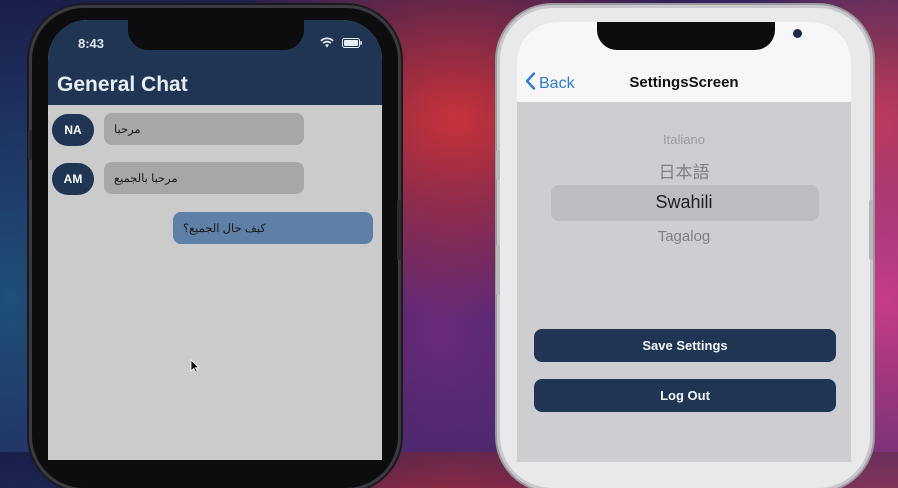 The width and height of the screenshot is (898, 488). Describe the element at coordinates (684, 62) in the screenshot. I see `navigation-bar: Back SettingsScreen` at that location.